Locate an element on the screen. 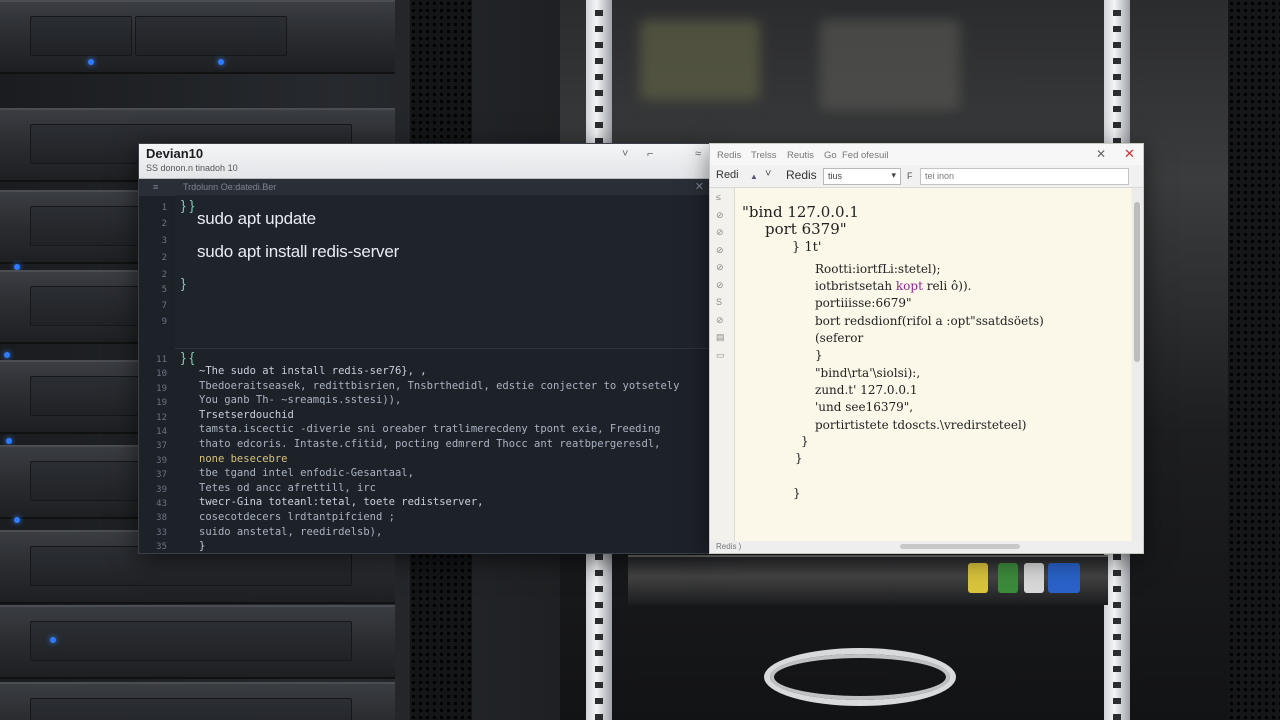 The width and height of the screenshot is (1280, 720). sidebar-tool-icon: ▤ is located at coordinates (720, 337).